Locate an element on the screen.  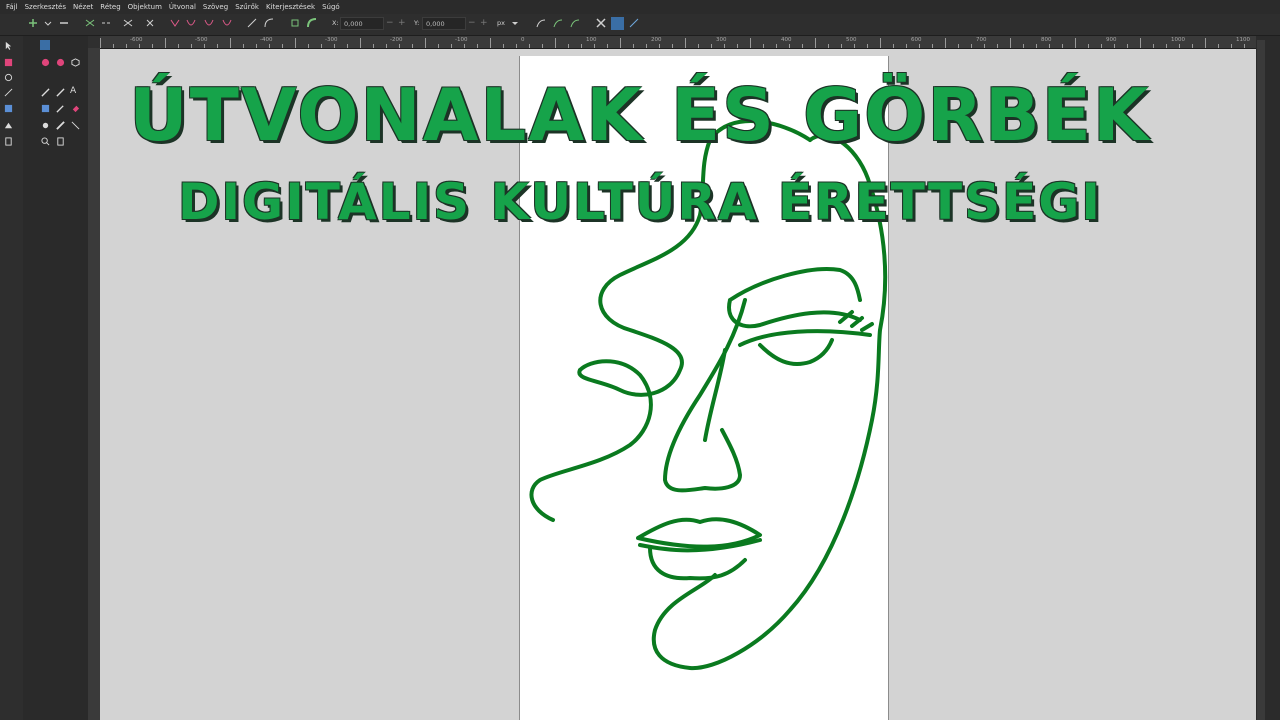
star-tool-icon is located at coordinates (60, 62).